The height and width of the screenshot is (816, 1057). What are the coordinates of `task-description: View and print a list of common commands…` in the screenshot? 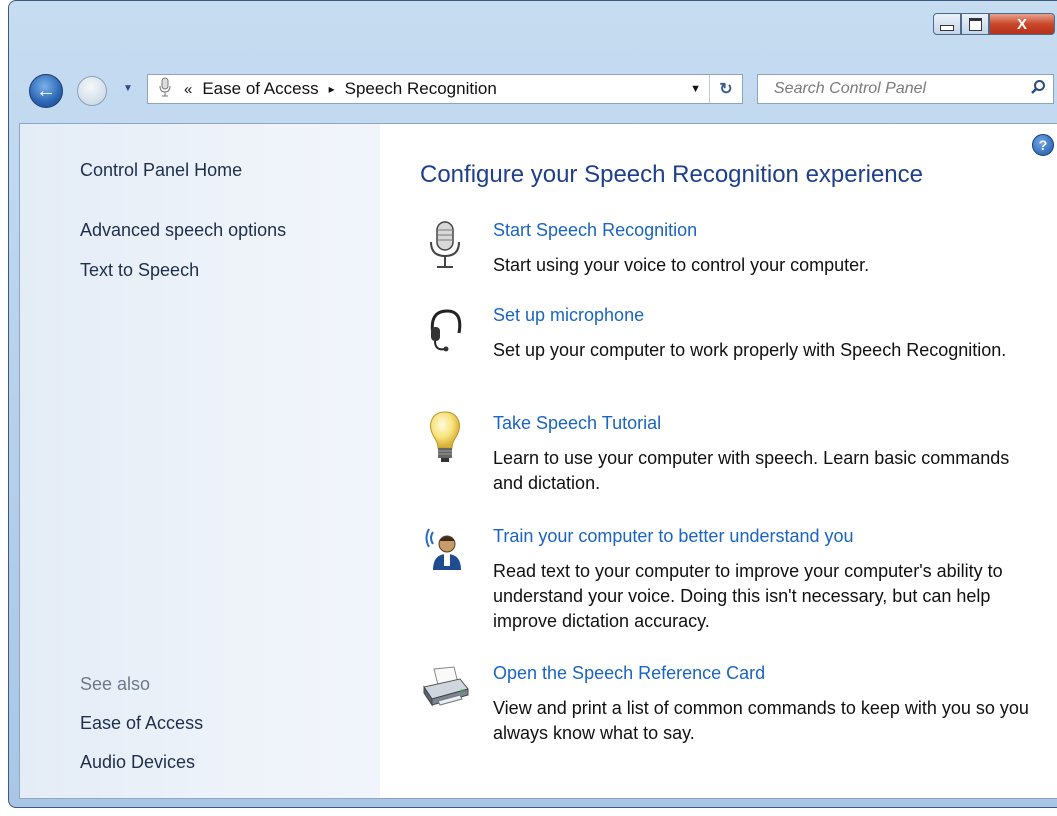 It's located at (761, 720).